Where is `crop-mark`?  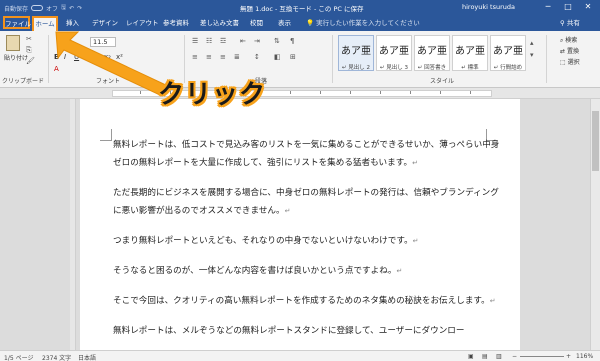 crop-mark is located at coordinates (106, 135).